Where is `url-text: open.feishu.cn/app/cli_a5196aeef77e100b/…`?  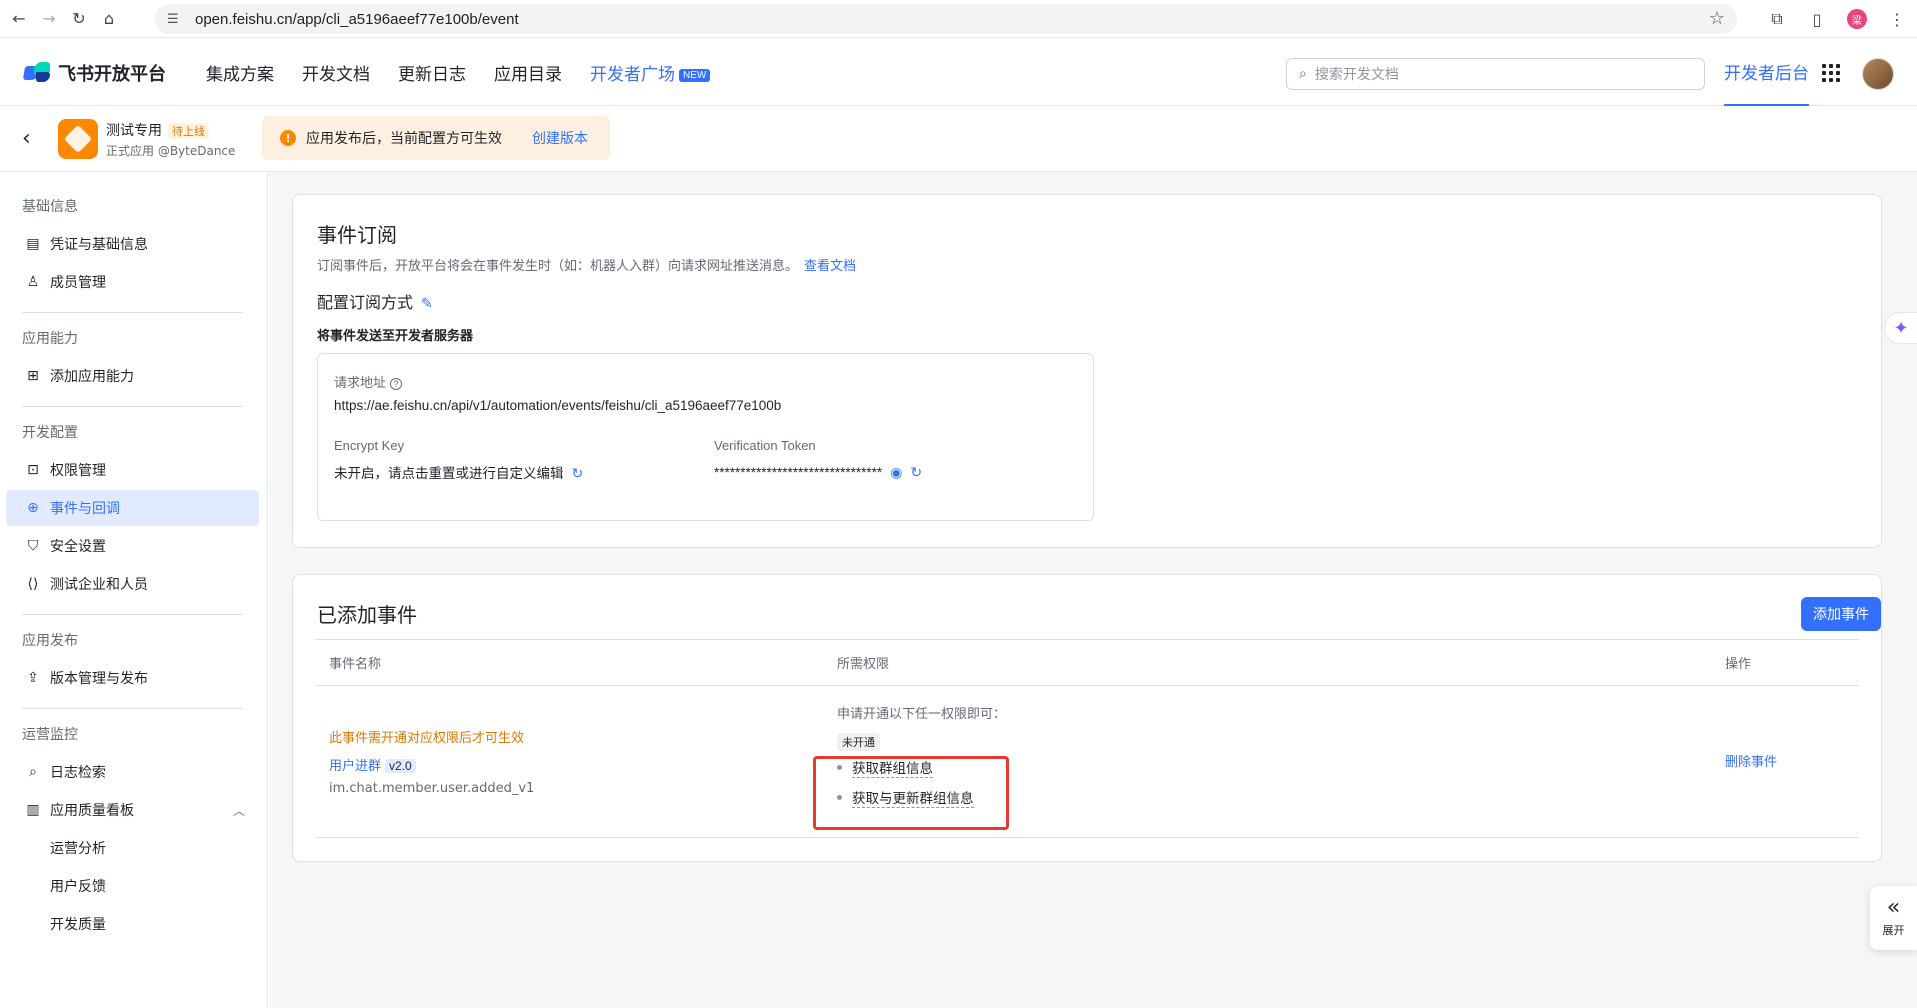
url-text: open.feishu.cn/app/cli_a5196aeef77e100b/… is located at coordinates (357, 19).